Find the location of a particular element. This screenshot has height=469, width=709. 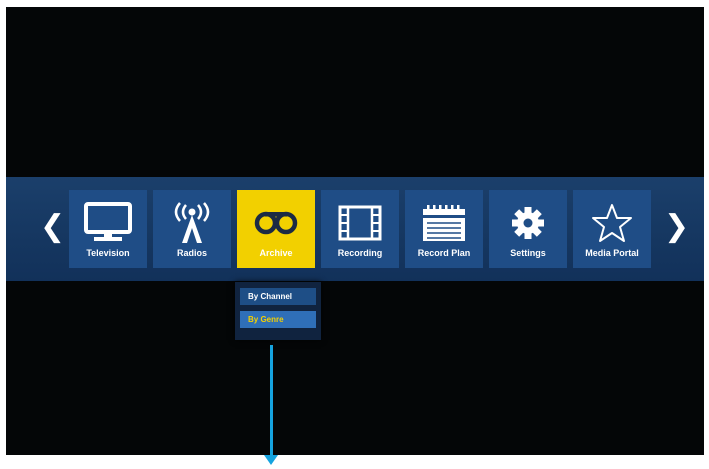

menu-item-radios: Radios is located at coordinates (192, 229).